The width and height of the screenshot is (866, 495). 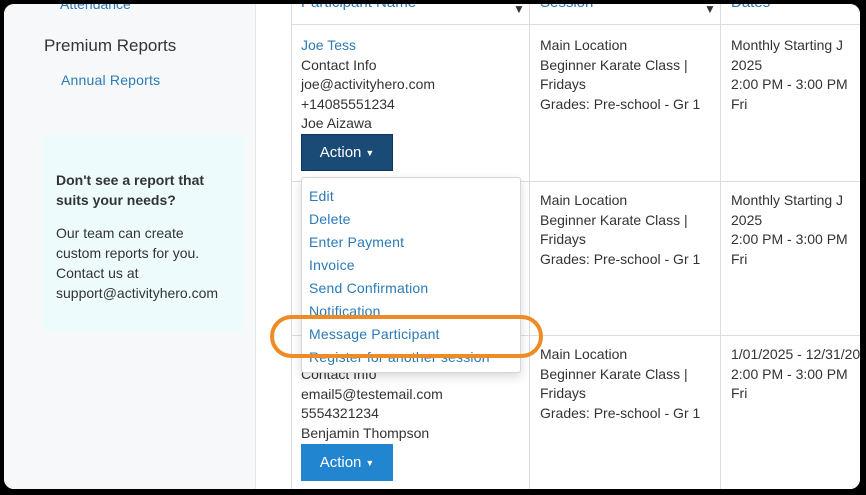 I want to click on menu-item-send-confirmation: Send Confirmation, so click(x=368, y=288).